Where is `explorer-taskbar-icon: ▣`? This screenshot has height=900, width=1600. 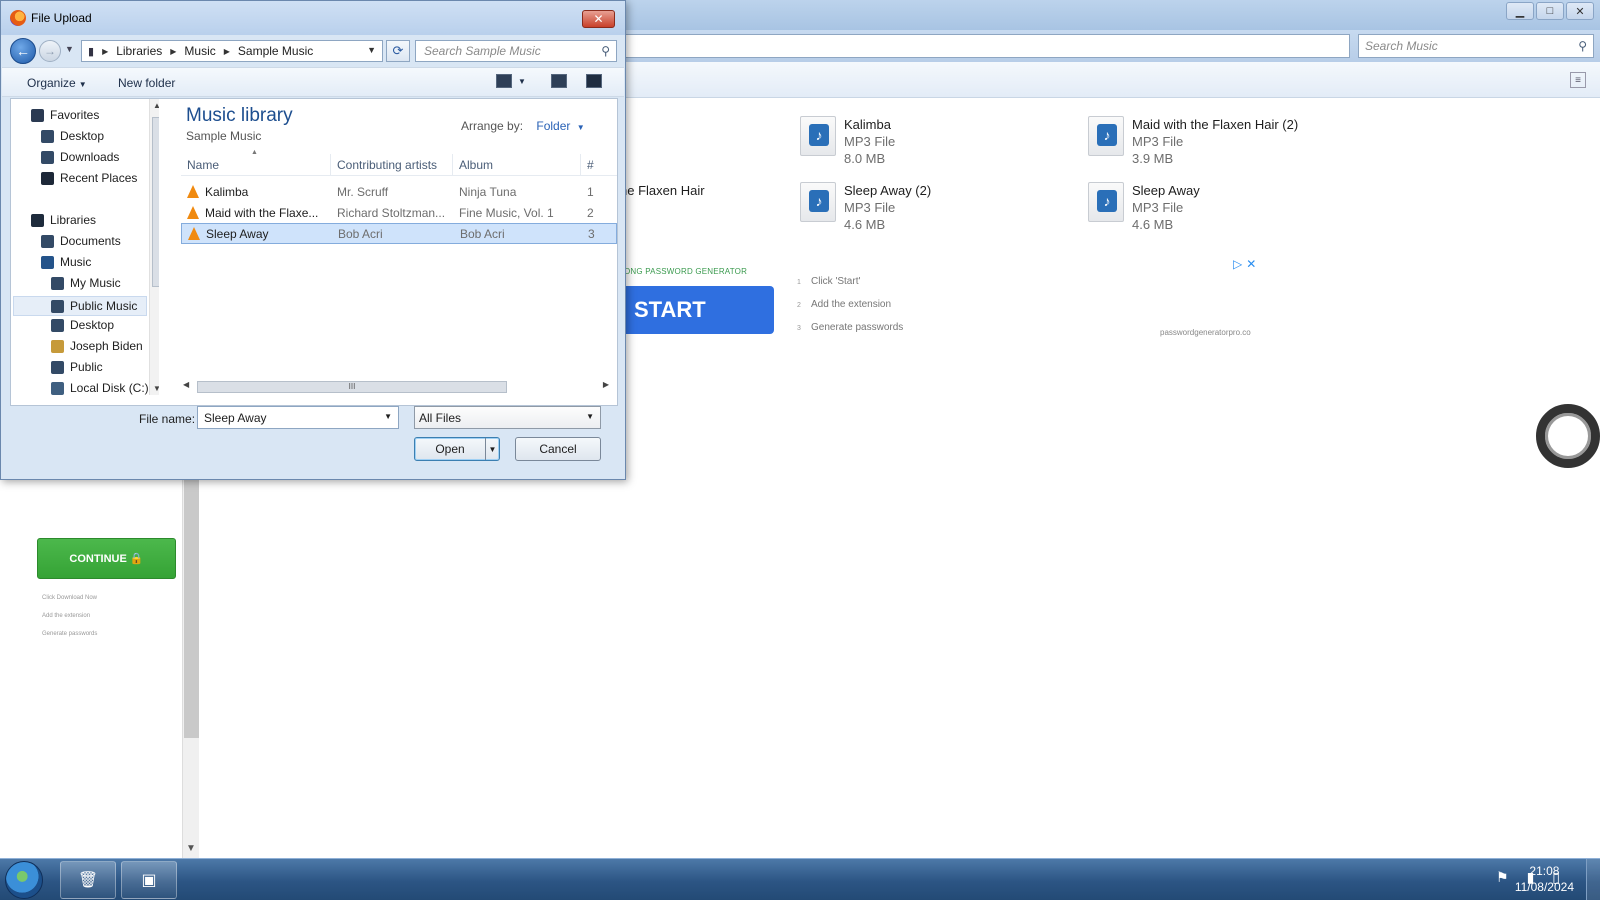
explorer-taskbar-icon: ▣ is located at coordinates (149, 880).